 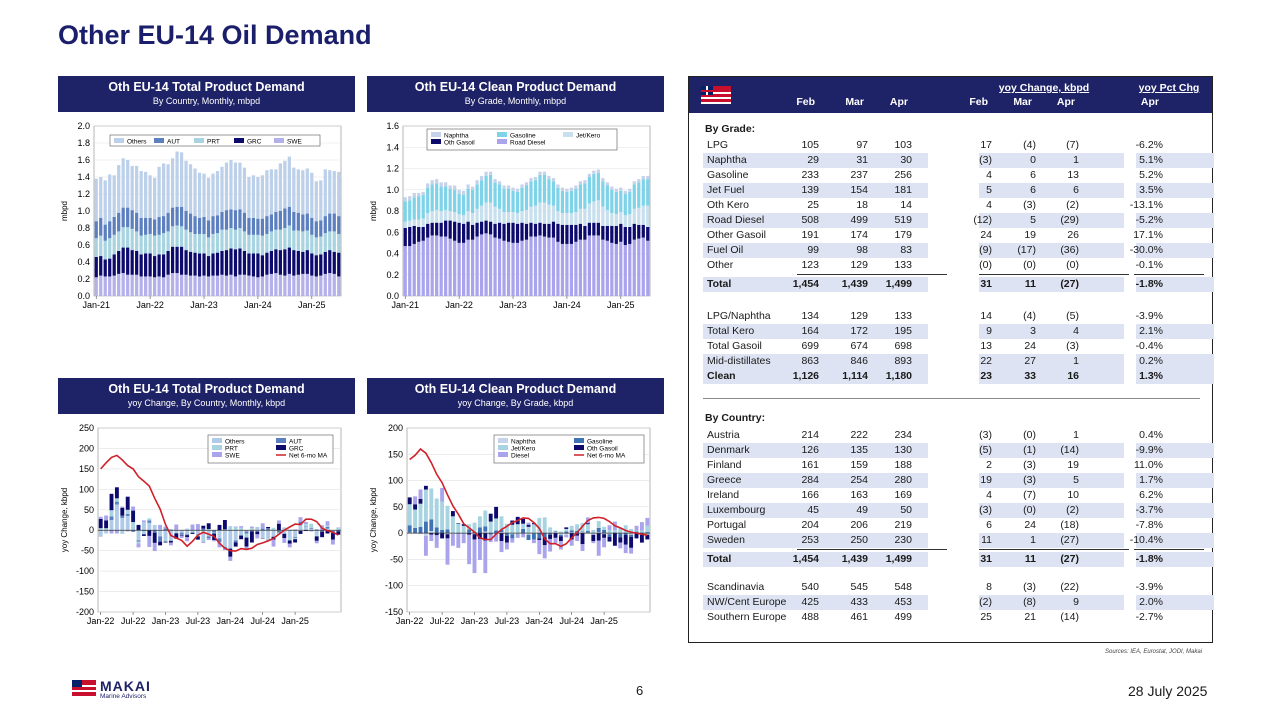 I want to click on cell-value: 1,439, so click(x=854, y=559).